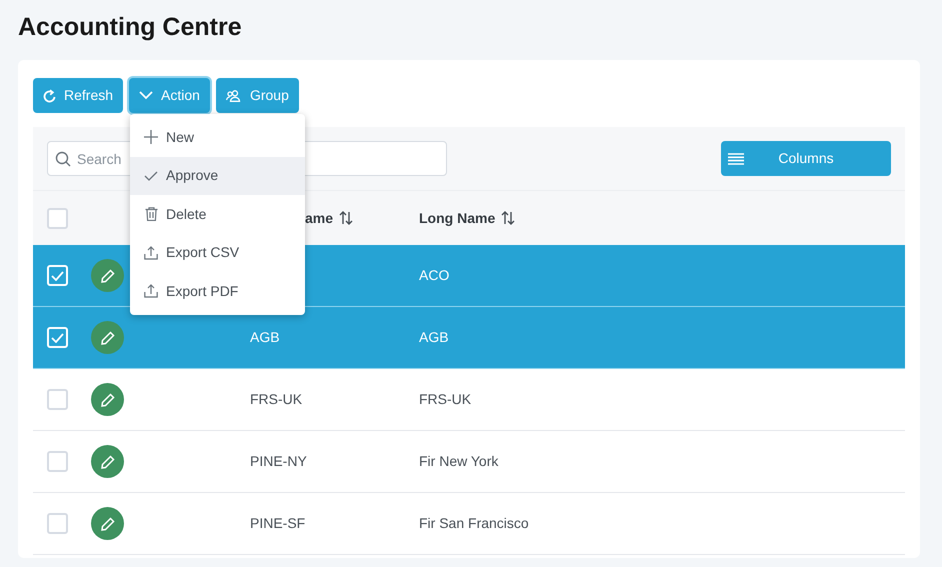  I want to click on table-cell: FRS-UK, so click(276, 398).